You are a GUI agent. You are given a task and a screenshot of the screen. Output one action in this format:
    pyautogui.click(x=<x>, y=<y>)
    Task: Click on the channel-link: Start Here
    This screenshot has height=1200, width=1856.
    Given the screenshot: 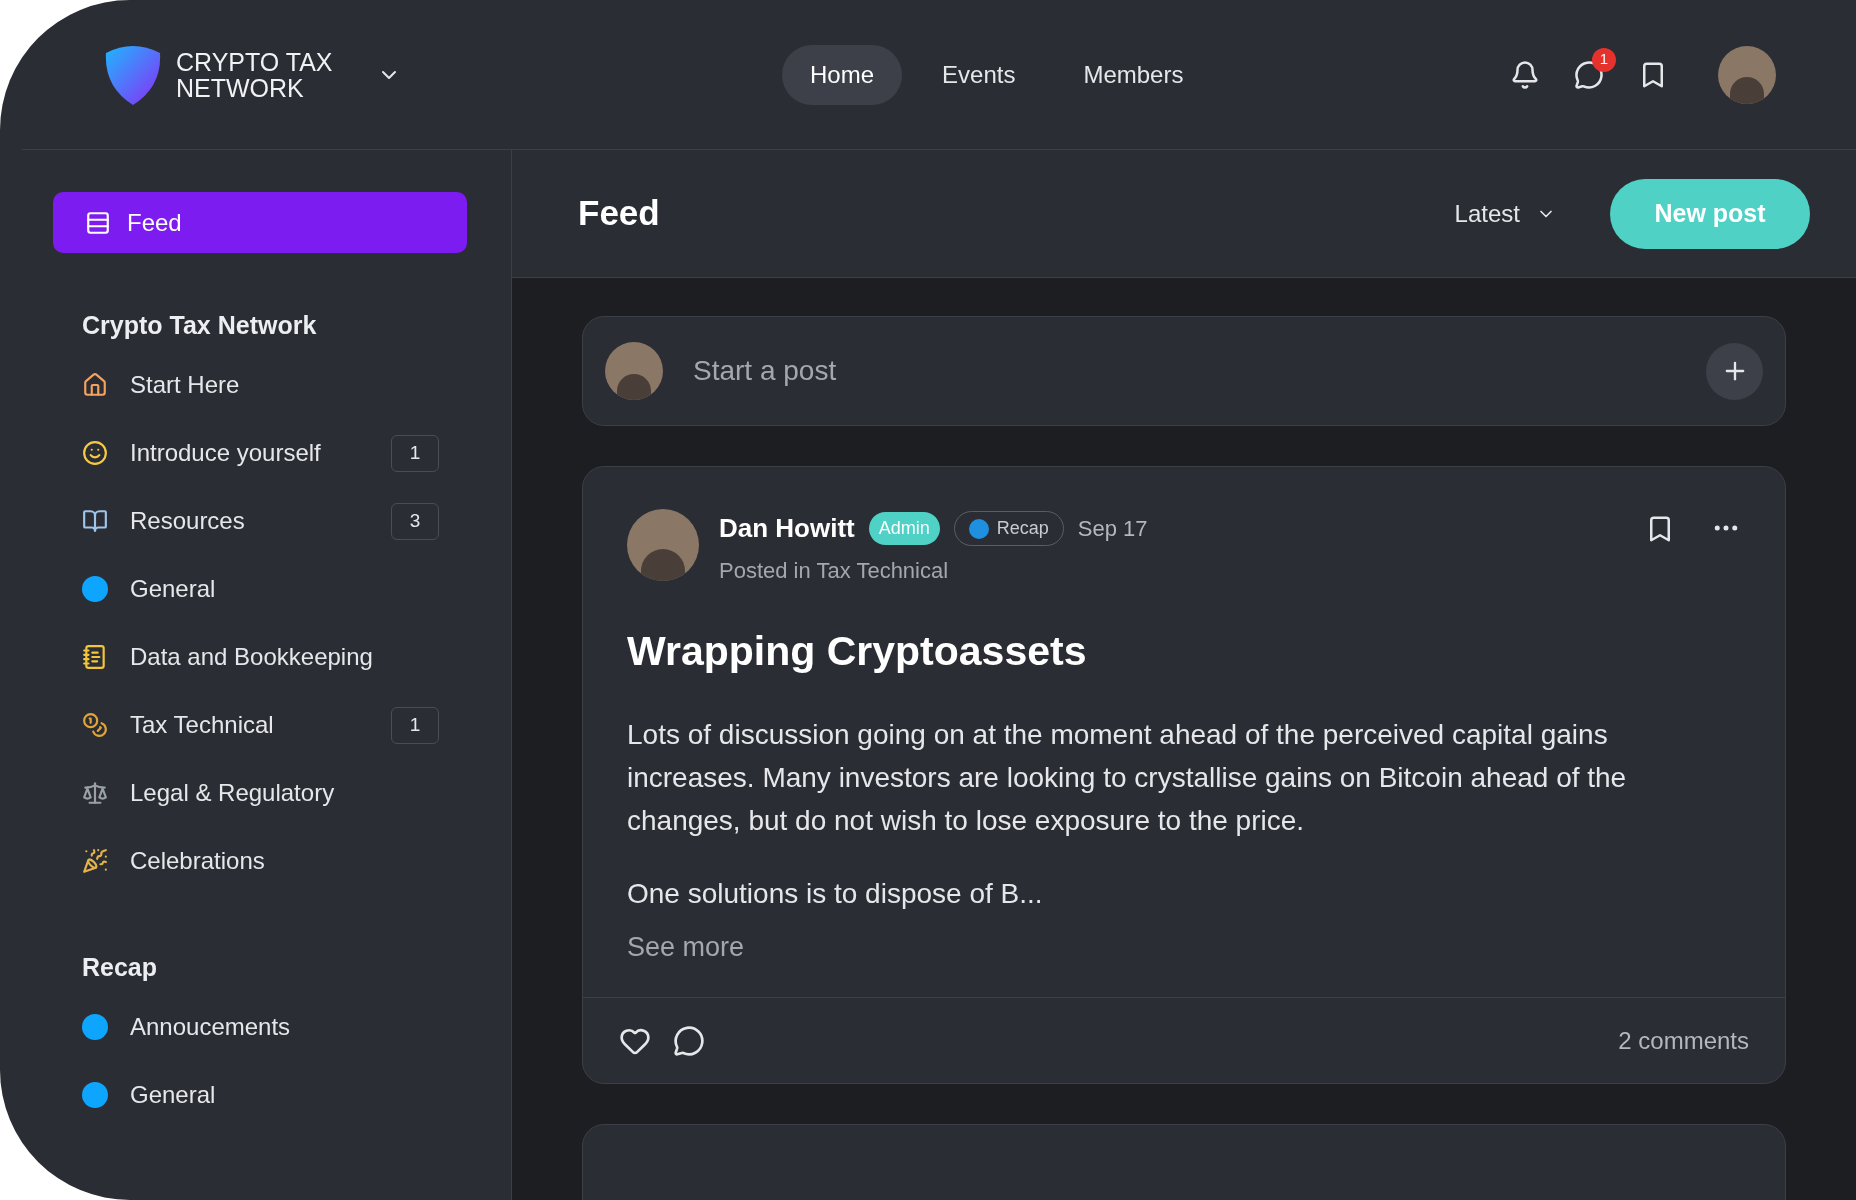 What is the action you would take?
    pyautogui.click(x=185, y=385)
    